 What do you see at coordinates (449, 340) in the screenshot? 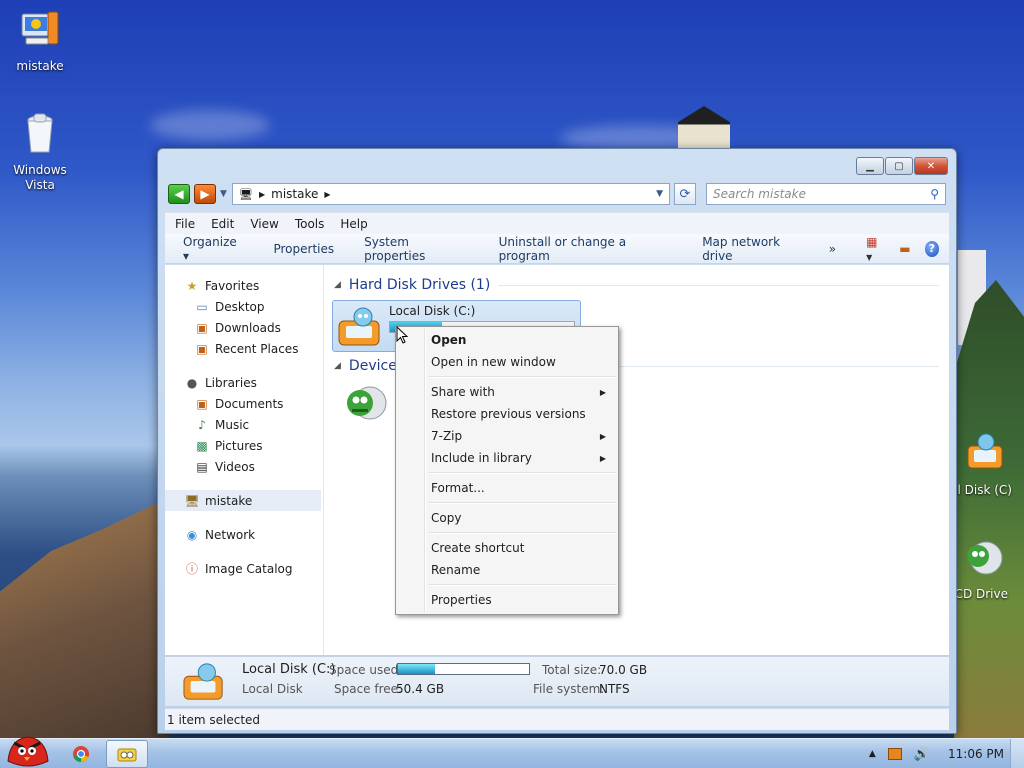
I see `context-menu-item-label: Open` at bounding box center [449, 340].